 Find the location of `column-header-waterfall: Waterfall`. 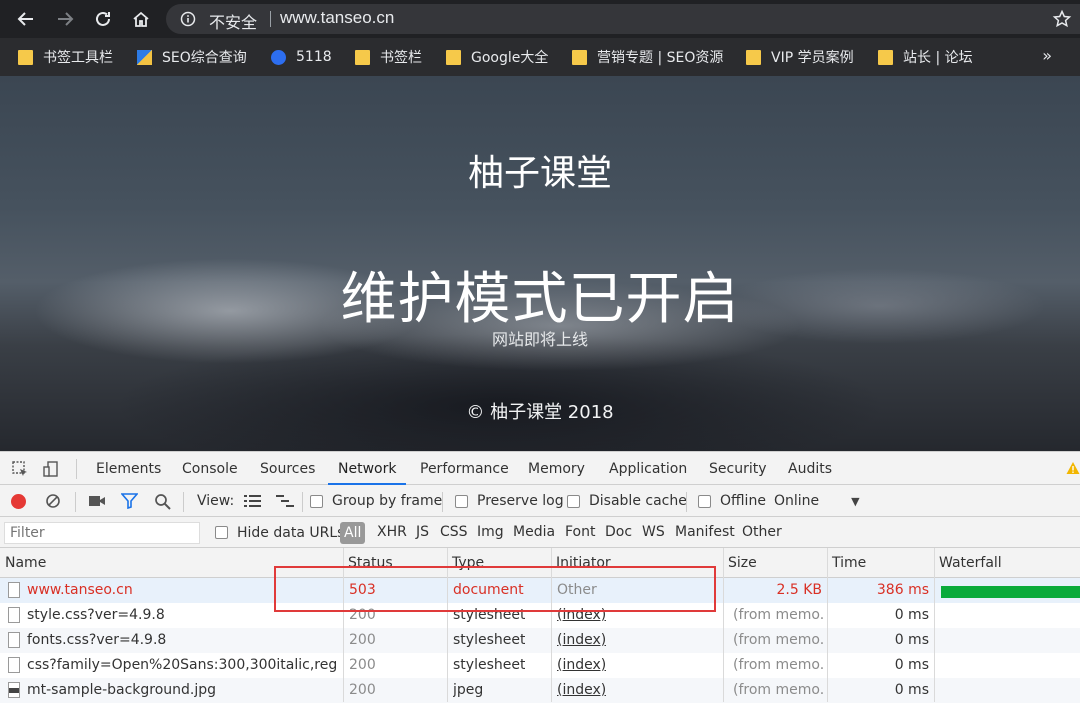

column-header-waterfall: Waterfall is located at coordinates (1007, 563).